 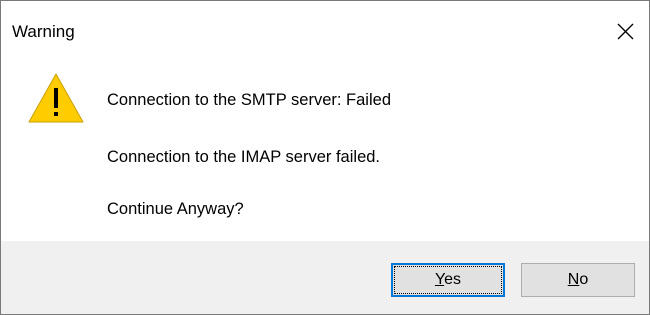 I want to click on yes-button-label: Yes, so click(x=448, y=279).